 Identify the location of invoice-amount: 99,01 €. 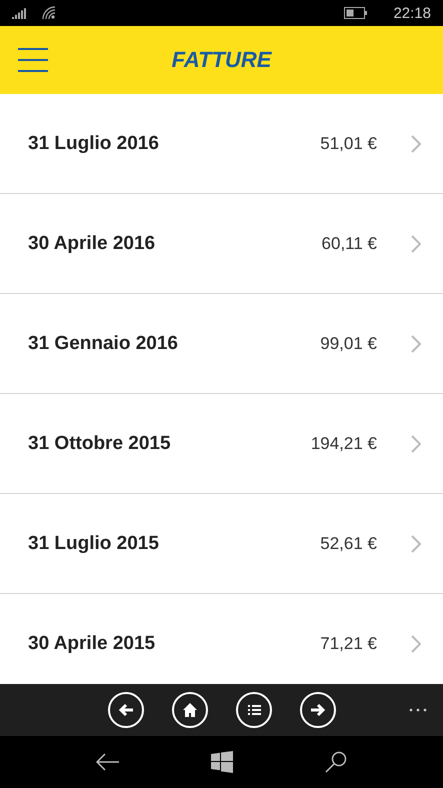
(348, 344).